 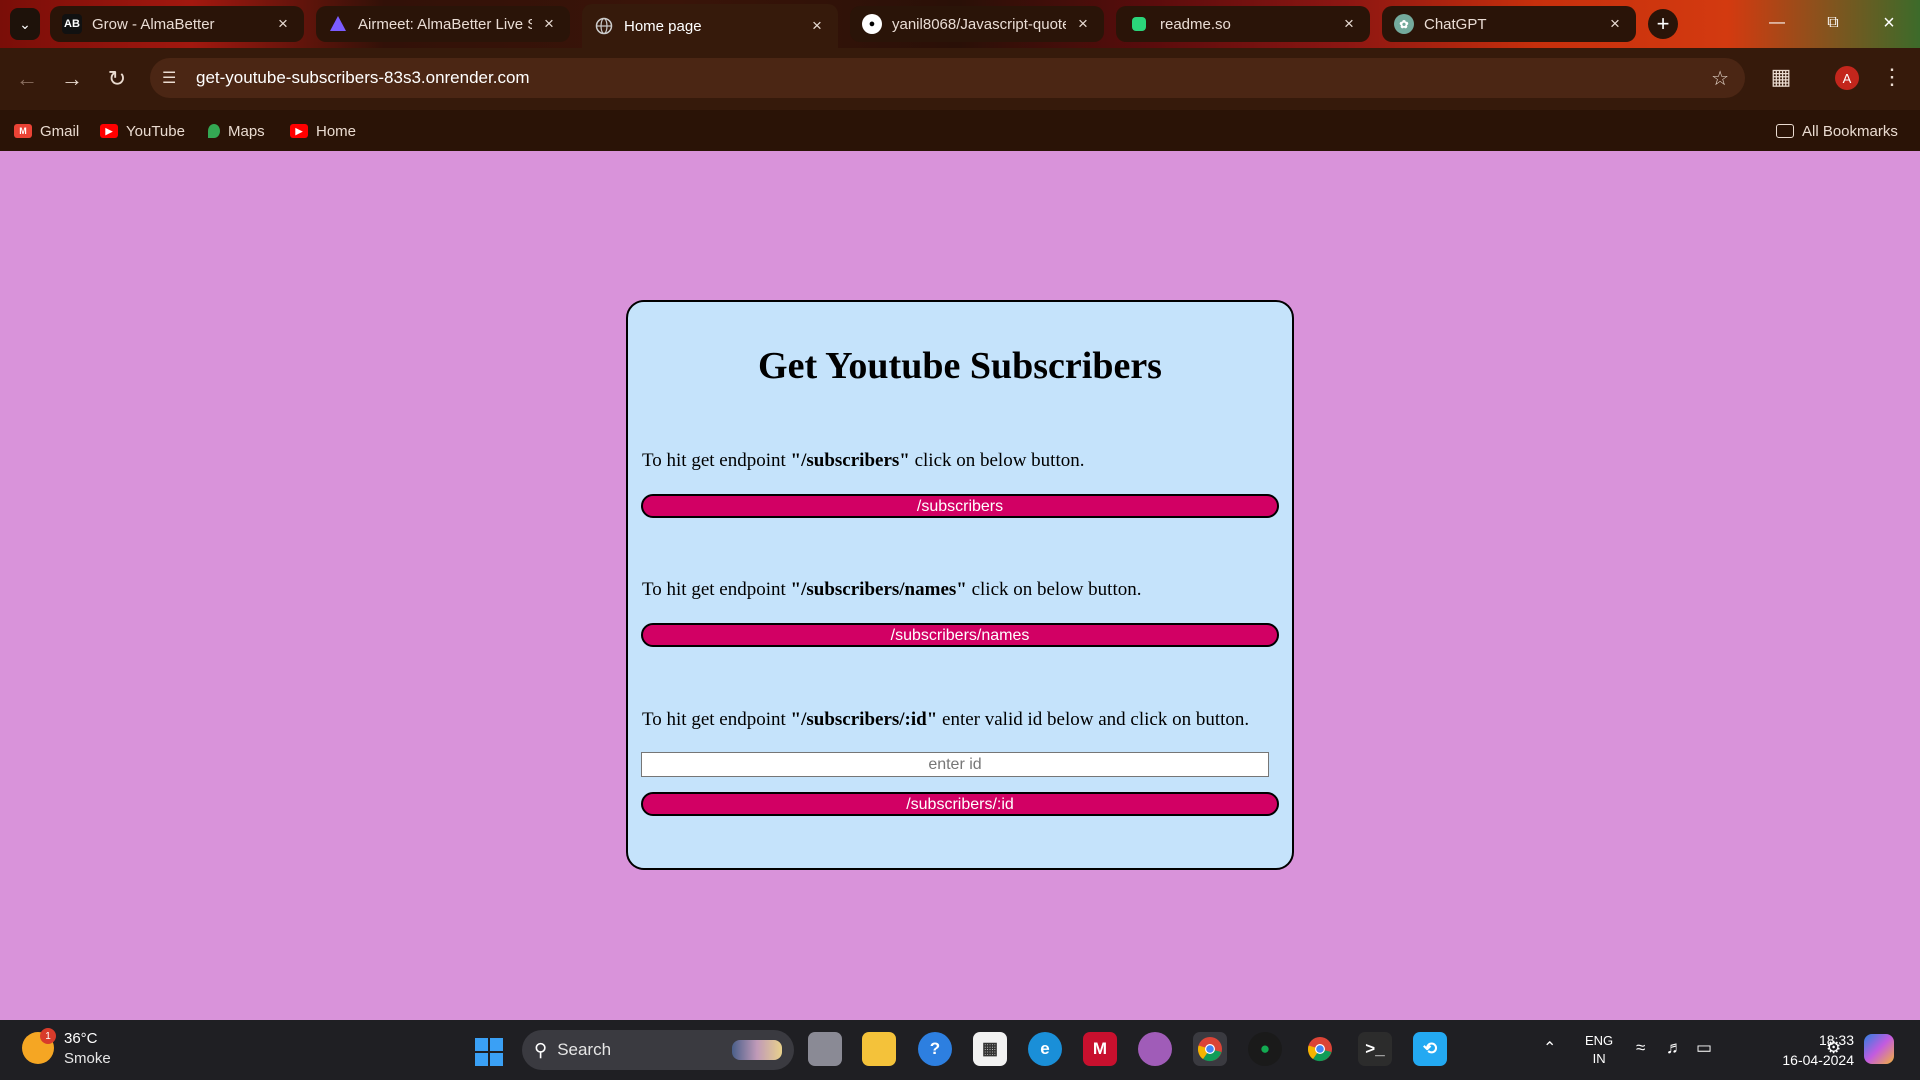 I want to click on chevron-up-icon: ⌃, so click(x=1549, y=1048).